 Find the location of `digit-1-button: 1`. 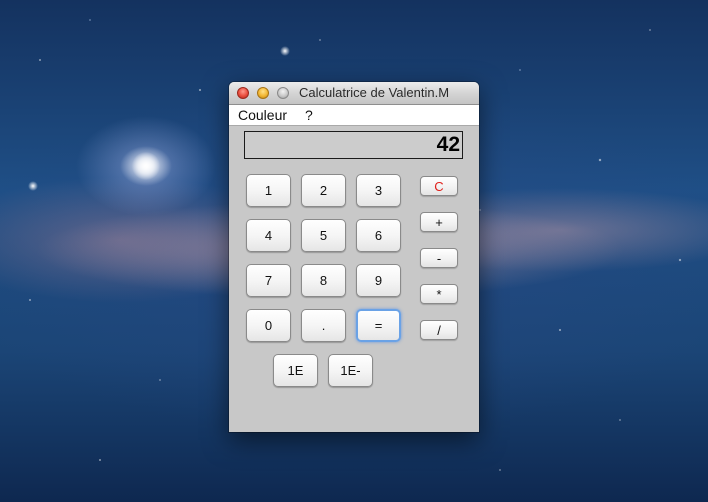

digit-1-button: 1 is located at coordinates (268, 190).